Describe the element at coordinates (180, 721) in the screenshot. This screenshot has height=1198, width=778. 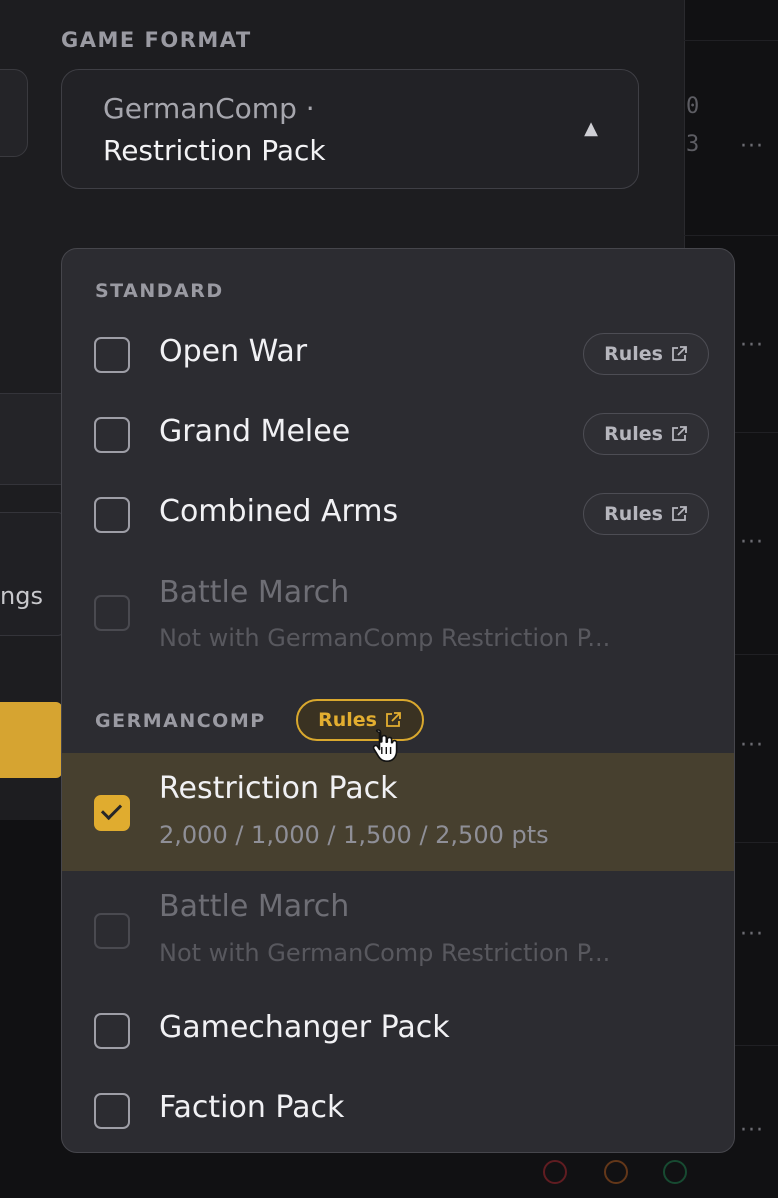
I see `group-header-germancomp: GERMANCOMP` at that location.